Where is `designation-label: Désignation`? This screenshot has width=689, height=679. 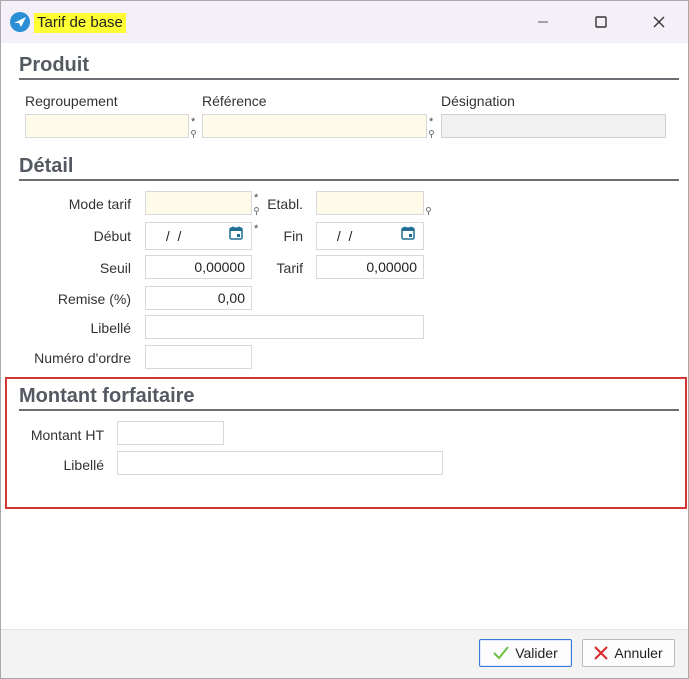
designation-label: Désignation is located at coordinates (478, 101).